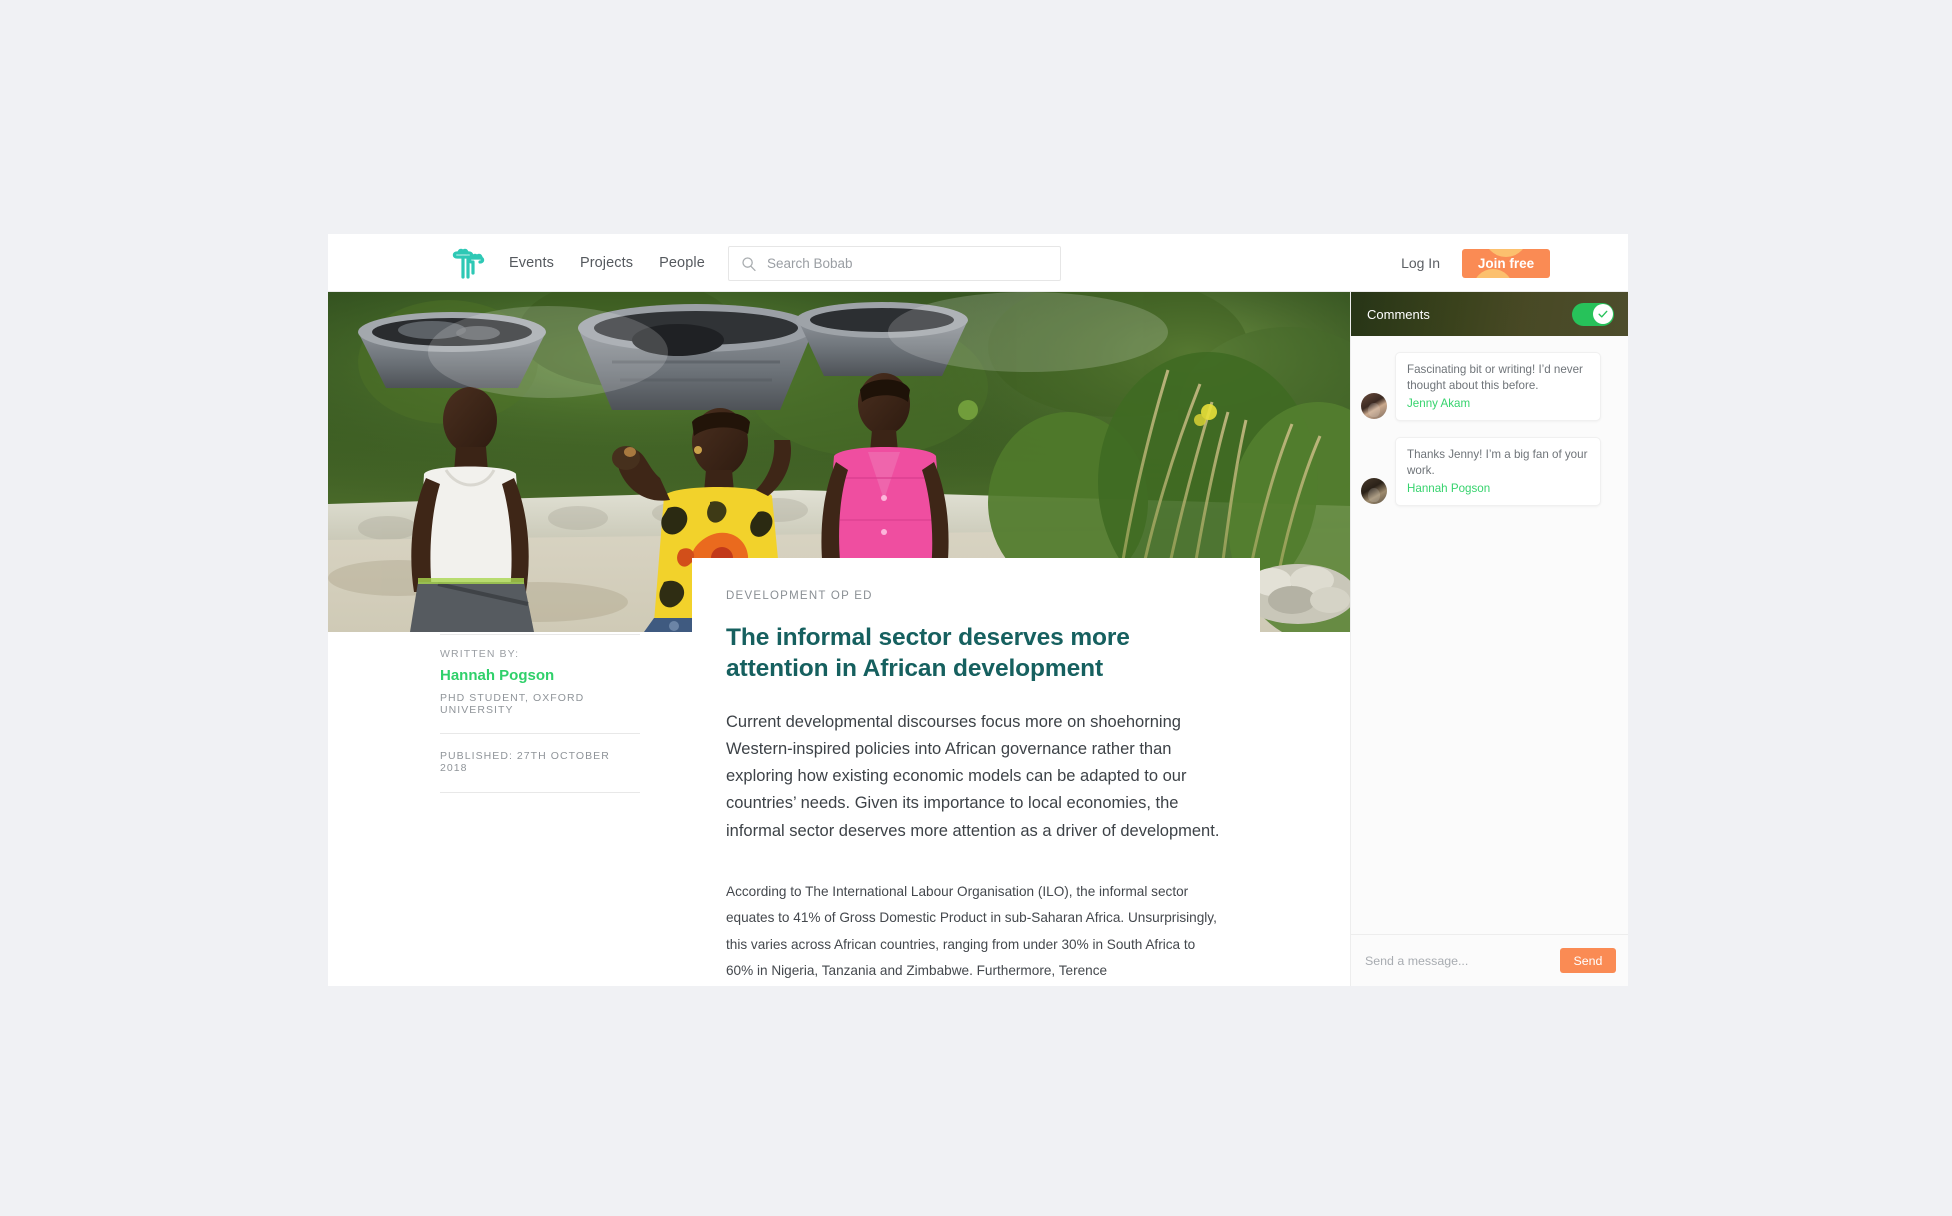 This screenshot has height=1216, width=1952. I want to click on search-box, so click(894, 263).